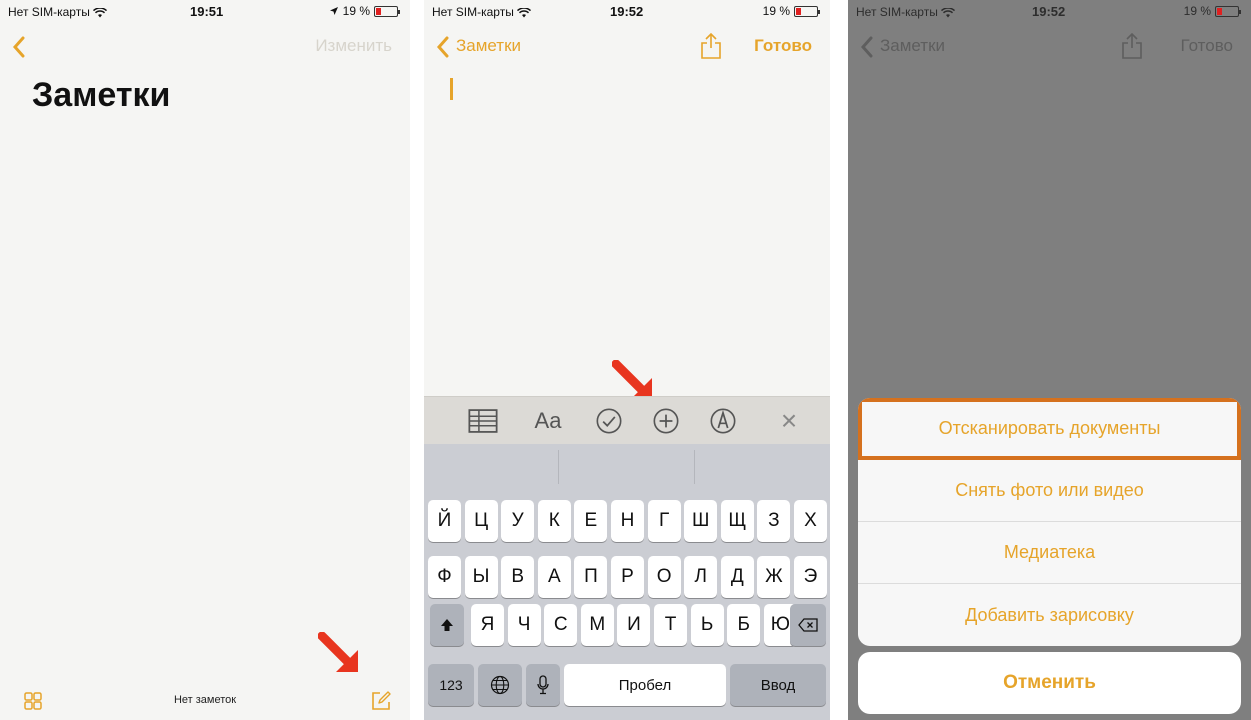 This screenshot has width=1251, height=720. What do you see at coordinates (481, 521) in the screenshot?
I see `key-letter: Ц` at bounding box center [481, 521].